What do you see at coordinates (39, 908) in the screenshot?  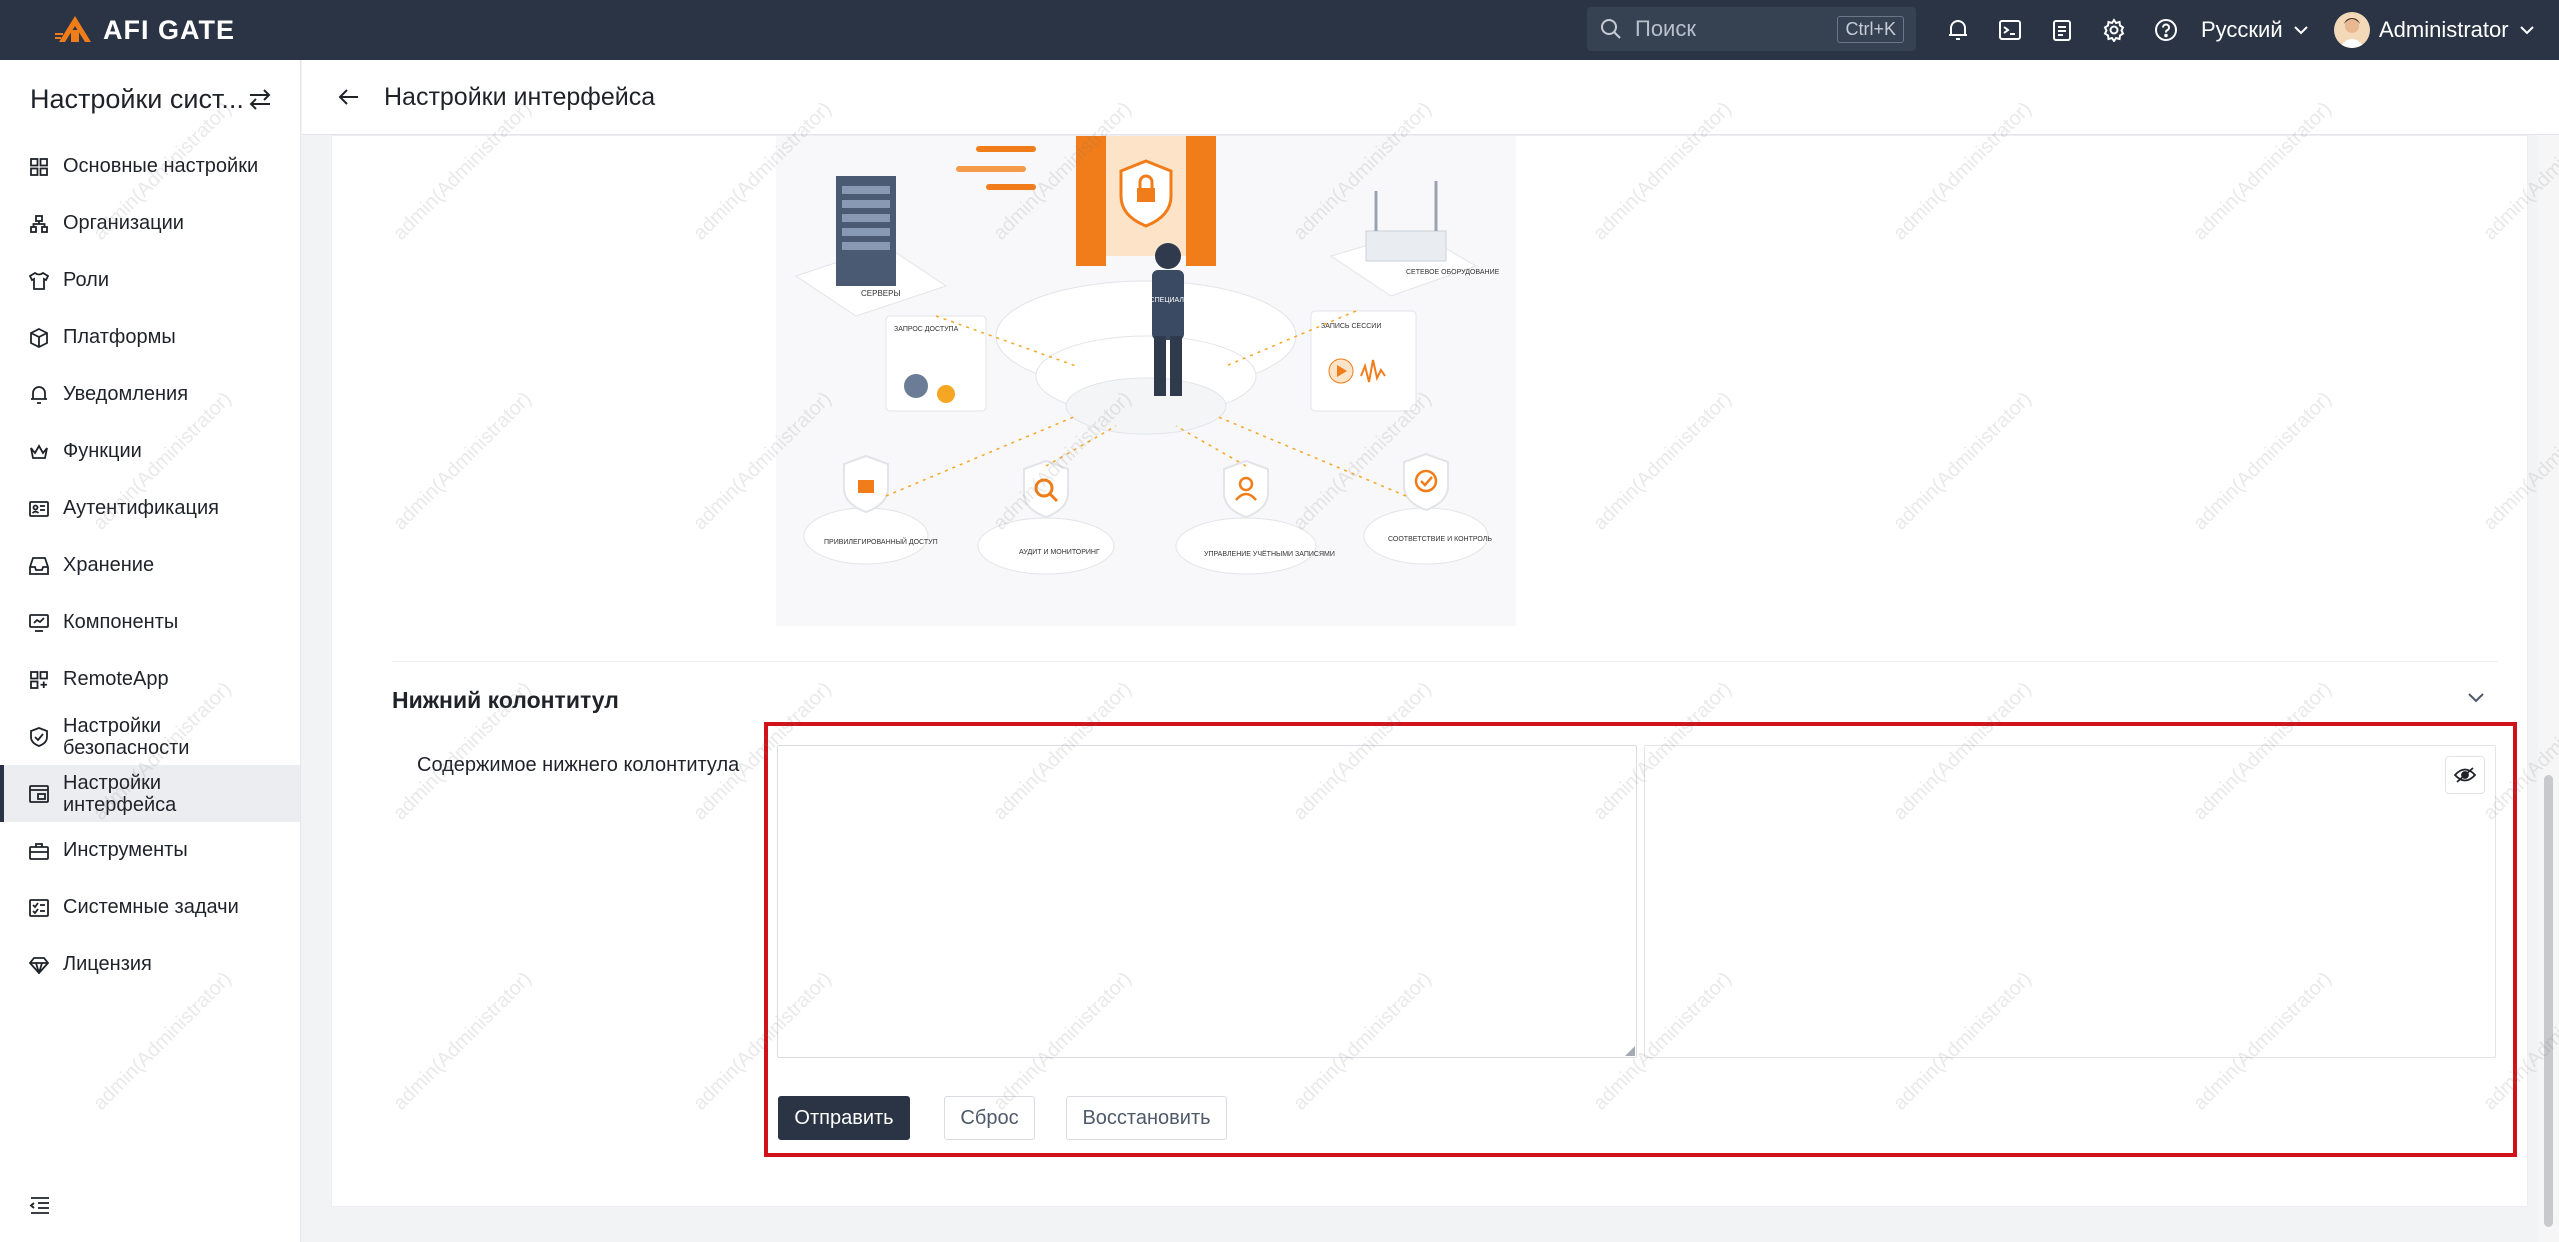 I see `task-list-icon` at bounding box center [39, 908].